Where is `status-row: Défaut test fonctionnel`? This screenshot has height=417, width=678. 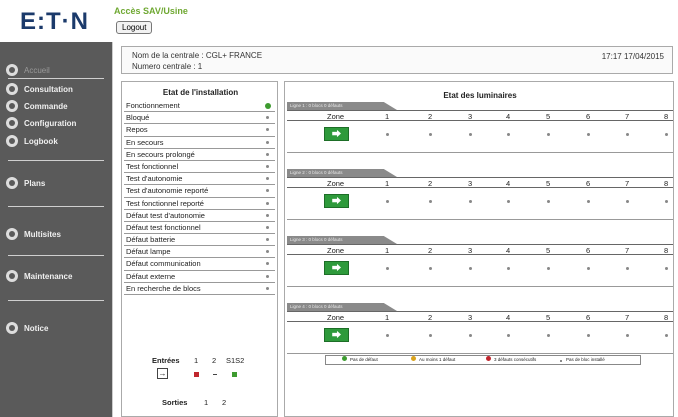 status-row: Défaut test fonctionnel is located at coordinates (199, 228).